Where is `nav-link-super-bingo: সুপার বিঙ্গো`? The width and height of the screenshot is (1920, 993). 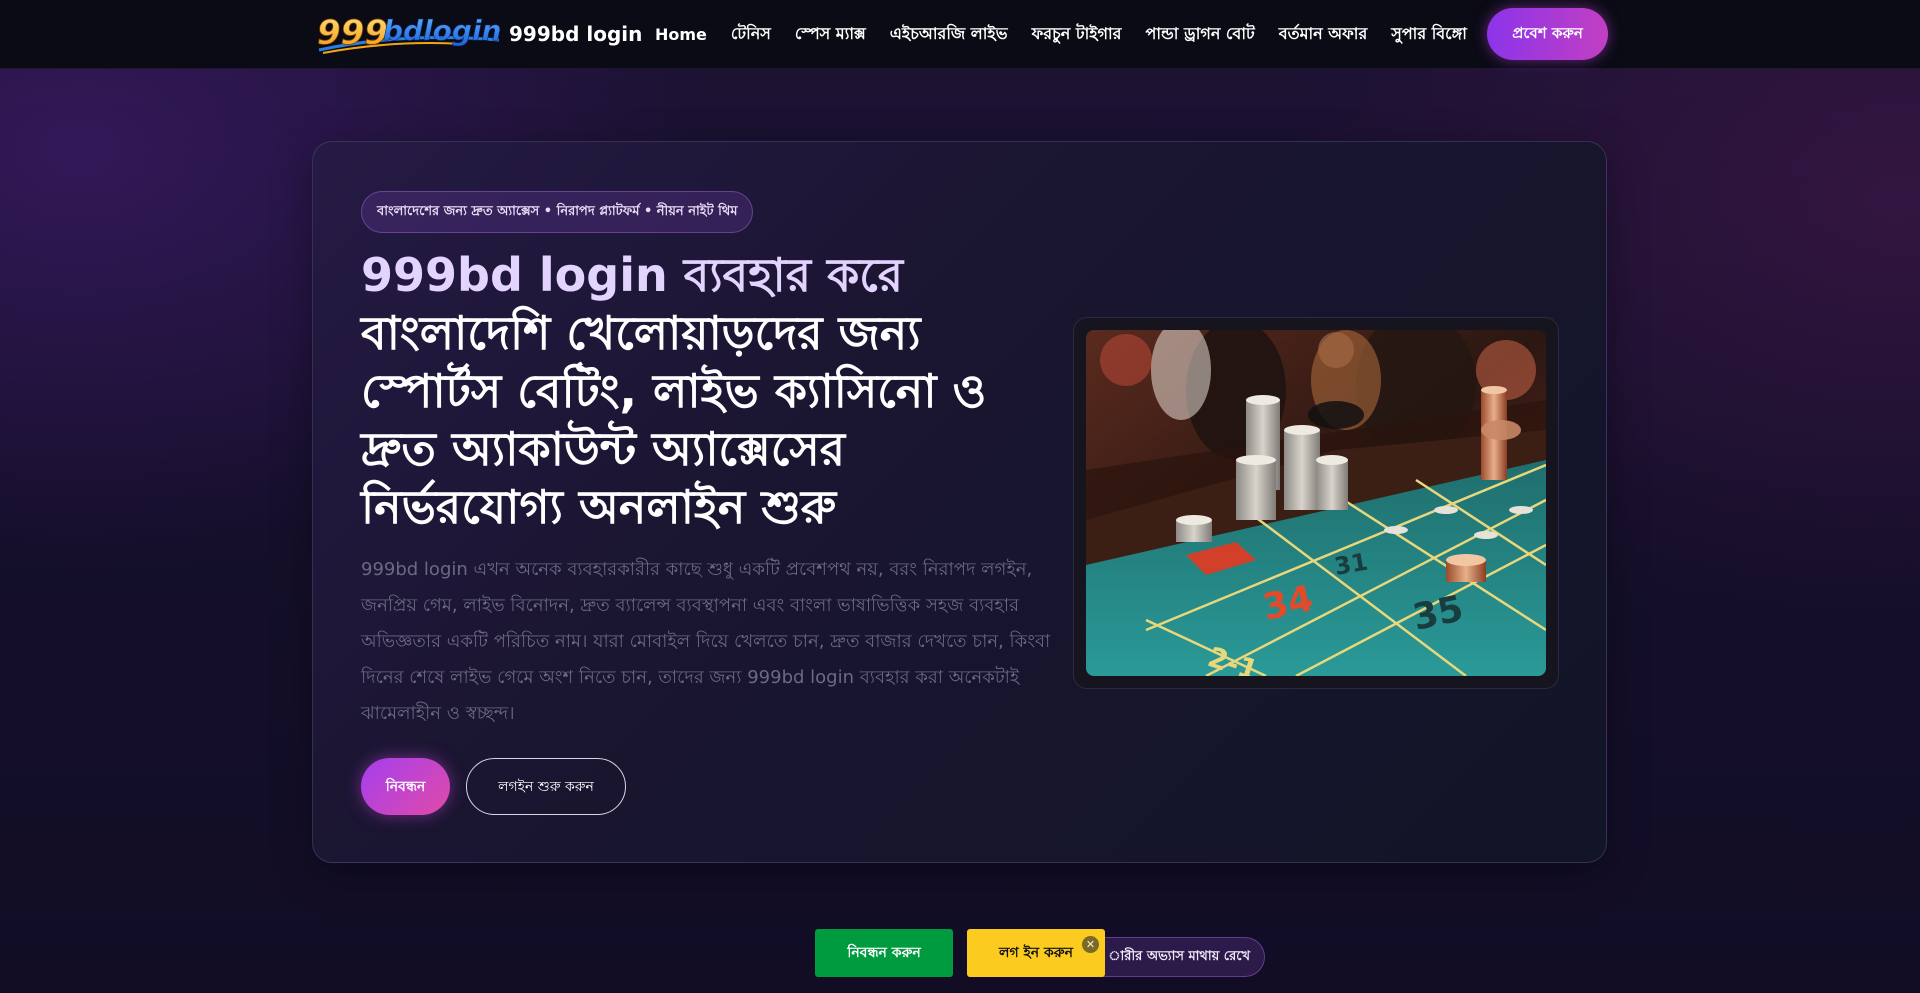 nav-link-super-bingo: সুপার বিঙ্গো is located at coordinates (1429, 34).